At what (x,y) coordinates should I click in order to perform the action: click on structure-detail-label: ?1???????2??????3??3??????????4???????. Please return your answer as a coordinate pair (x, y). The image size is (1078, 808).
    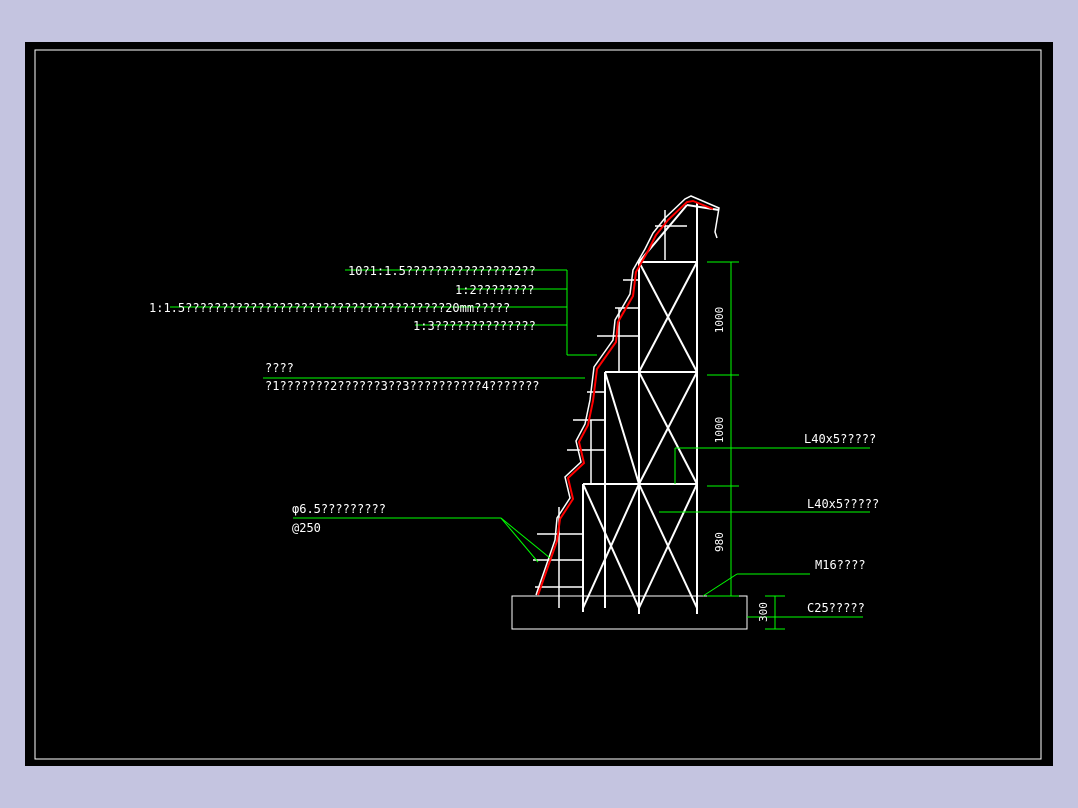
    Looking at the image, I should click on (402, 386).